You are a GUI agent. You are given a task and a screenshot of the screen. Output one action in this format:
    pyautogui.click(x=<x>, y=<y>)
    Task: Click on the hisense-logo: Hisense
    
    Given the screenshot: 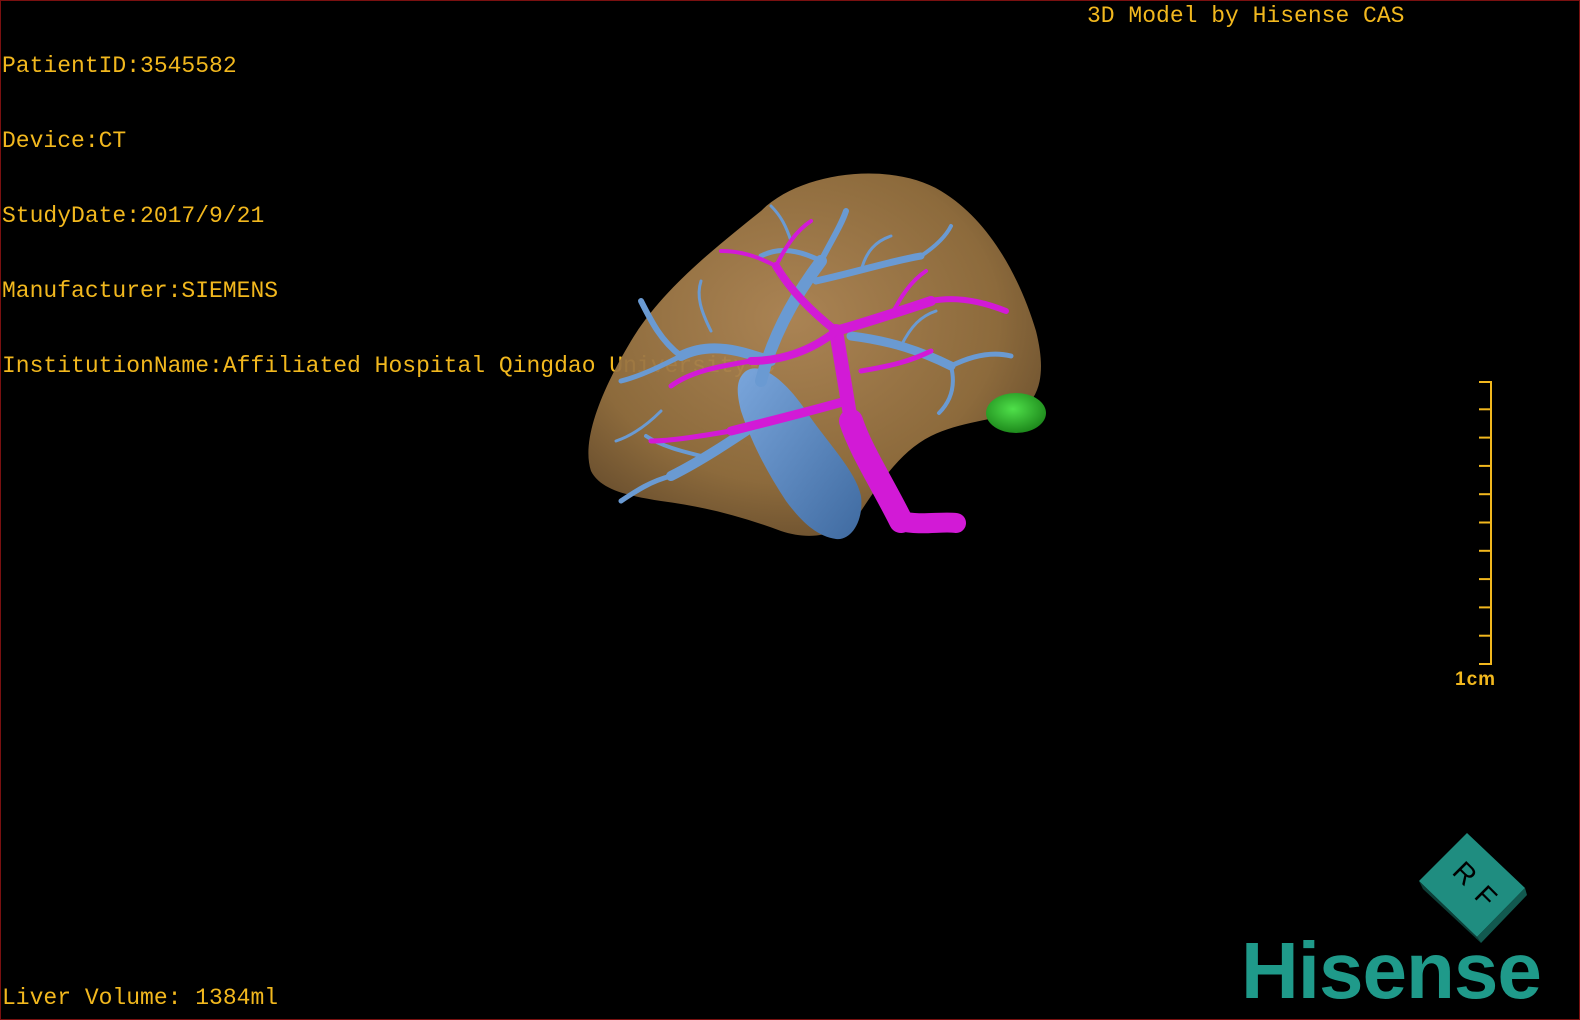 What is the action you would take?
    pyautogui.click(x=1391, y=970)
    